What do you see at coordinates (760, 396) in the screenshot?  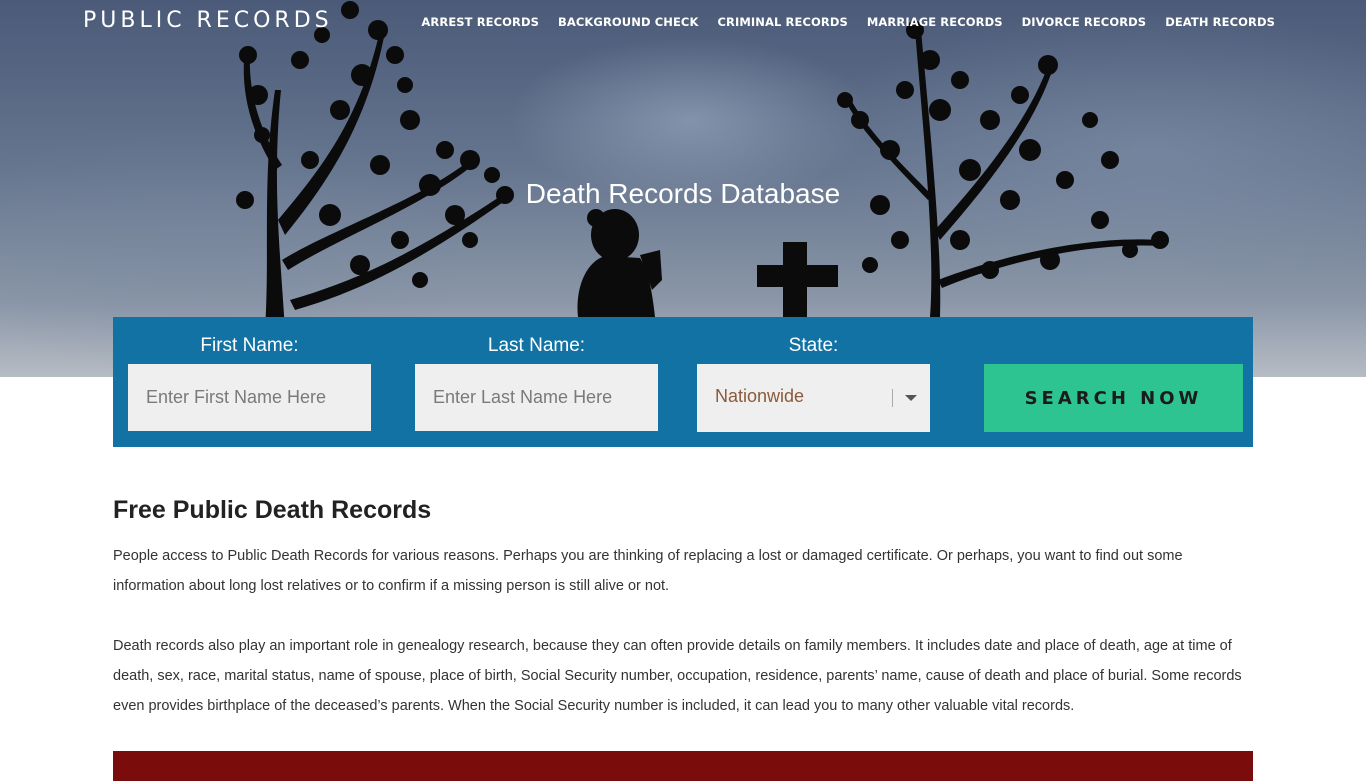 I see `state-select-value: Nationwide` at bounding box center [760, 396].